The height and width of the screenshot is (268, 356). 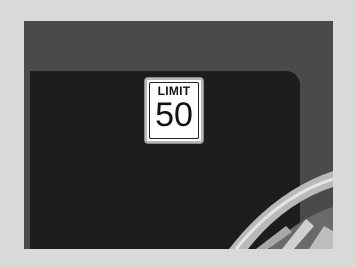 What do you see at coordinates (281, 210) in the screenshot?
I see `steering-wheel-icon` at bounding box center [281, 210].